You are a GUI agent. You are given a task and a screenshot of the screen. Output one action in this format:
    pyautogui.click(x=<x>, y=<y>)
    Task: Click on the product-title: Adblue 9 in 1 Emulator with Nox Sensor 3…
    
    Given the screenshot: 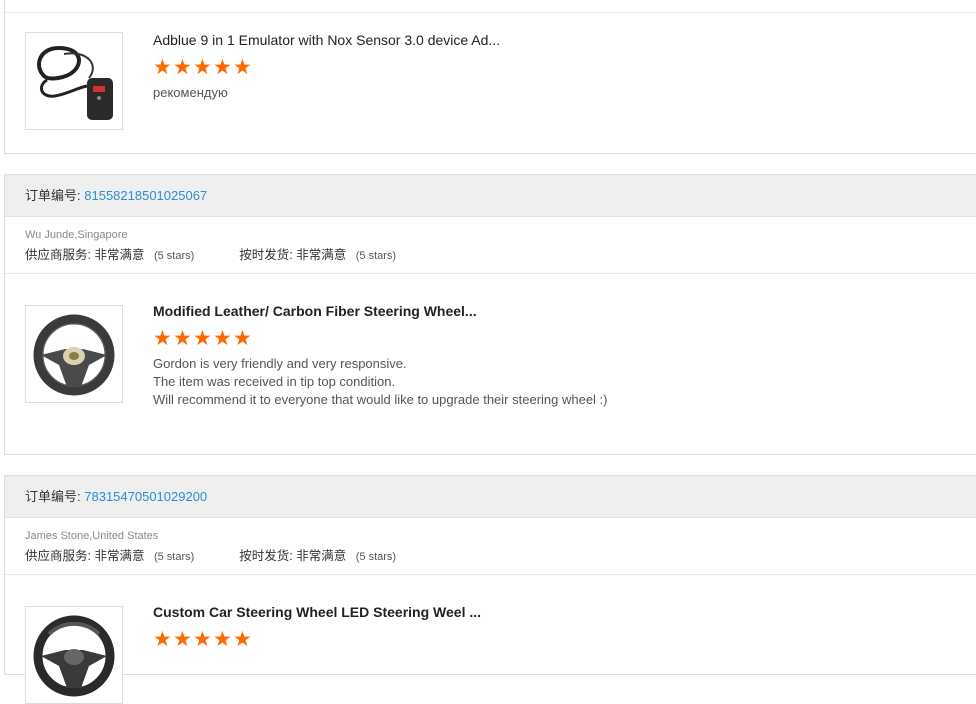 What is the action you would take?
    pyautogui.click(x=326, y=40)
    